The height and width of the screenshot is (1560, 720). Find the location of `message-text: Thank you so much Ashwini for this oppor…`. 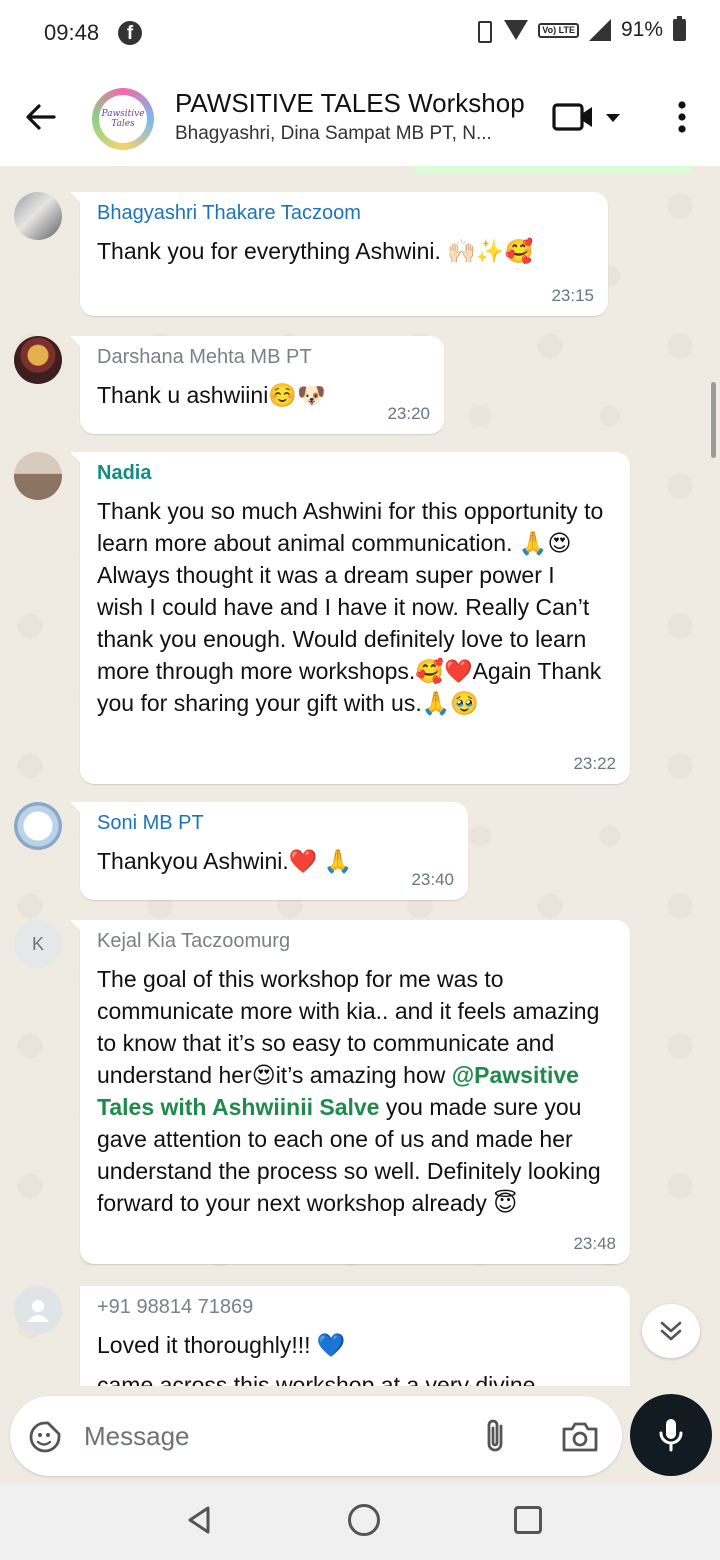

message-text: Thank you so much Ashwini for this oppor… is located at coordinates (350, 607).